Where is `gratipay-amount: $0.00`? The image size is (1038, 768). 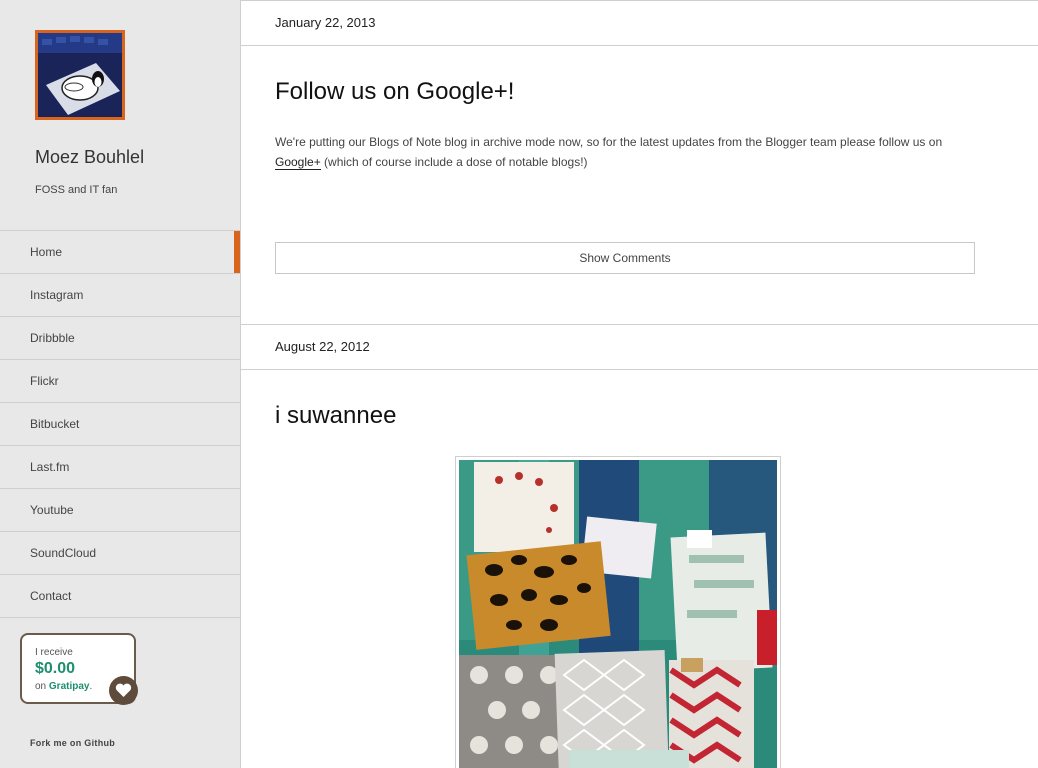
gratipay-amount: $0.00 is located at coordinates (55, 668).